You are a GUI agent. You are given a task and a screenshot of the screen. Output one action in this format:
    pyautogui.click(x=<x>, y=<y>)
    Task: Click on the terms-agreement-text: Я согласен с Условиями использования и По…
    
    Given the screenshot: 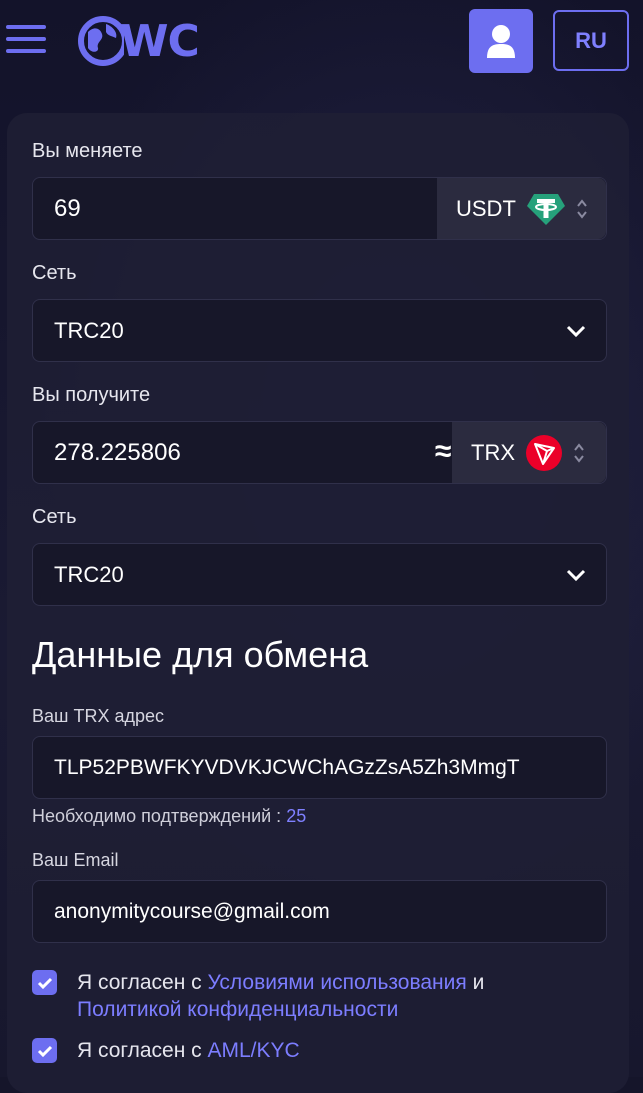 What is the action you would take?
    pyautogui.click(x=337, y=996)
    